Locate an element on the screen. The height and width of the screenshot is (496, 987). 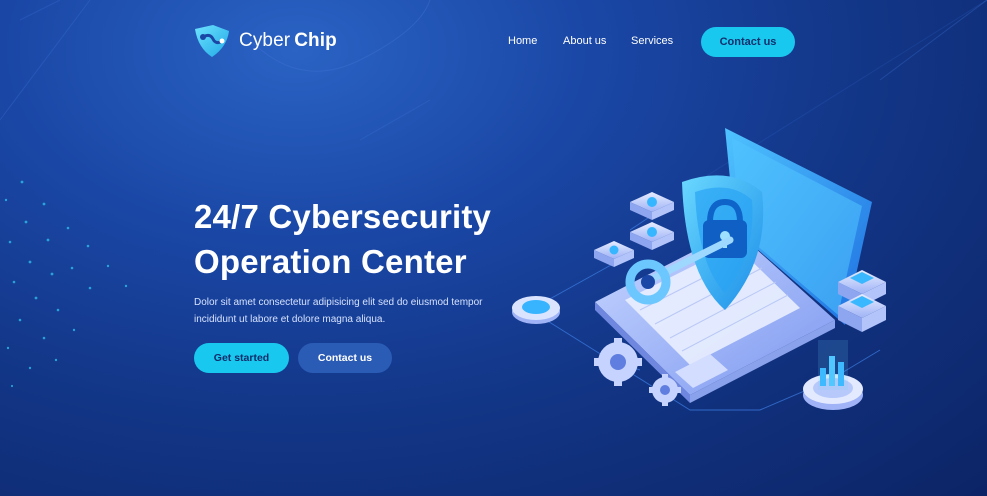
contact-us-button: Contact us is located at coordinates (345, 358).